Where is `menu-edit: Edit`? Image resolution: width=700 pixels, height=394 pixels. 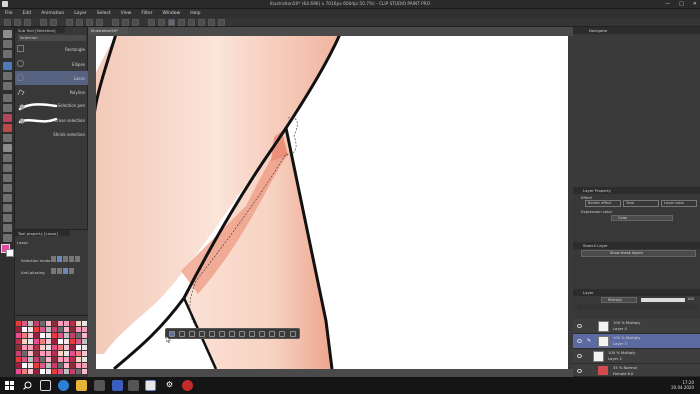 menu-edit: Edit is located at coordinates (27, 13).